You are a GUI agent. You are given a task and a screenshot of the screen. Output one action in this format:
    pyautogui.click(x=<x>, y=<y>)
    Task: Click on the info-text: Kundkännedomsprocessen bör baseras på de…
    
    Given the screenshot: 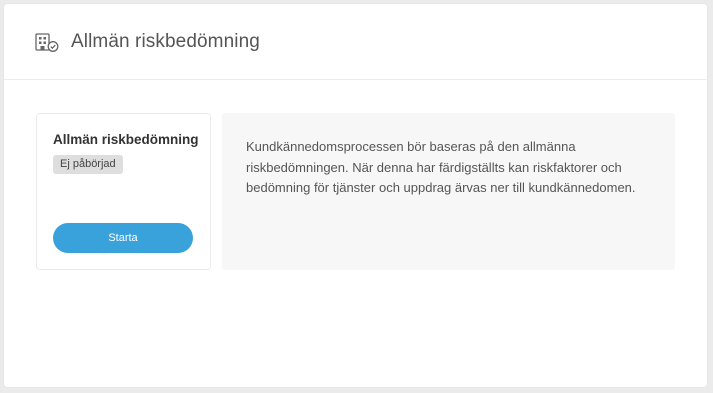 What is the action you would take?
    pyautogui.click(x=441, y=167)
    